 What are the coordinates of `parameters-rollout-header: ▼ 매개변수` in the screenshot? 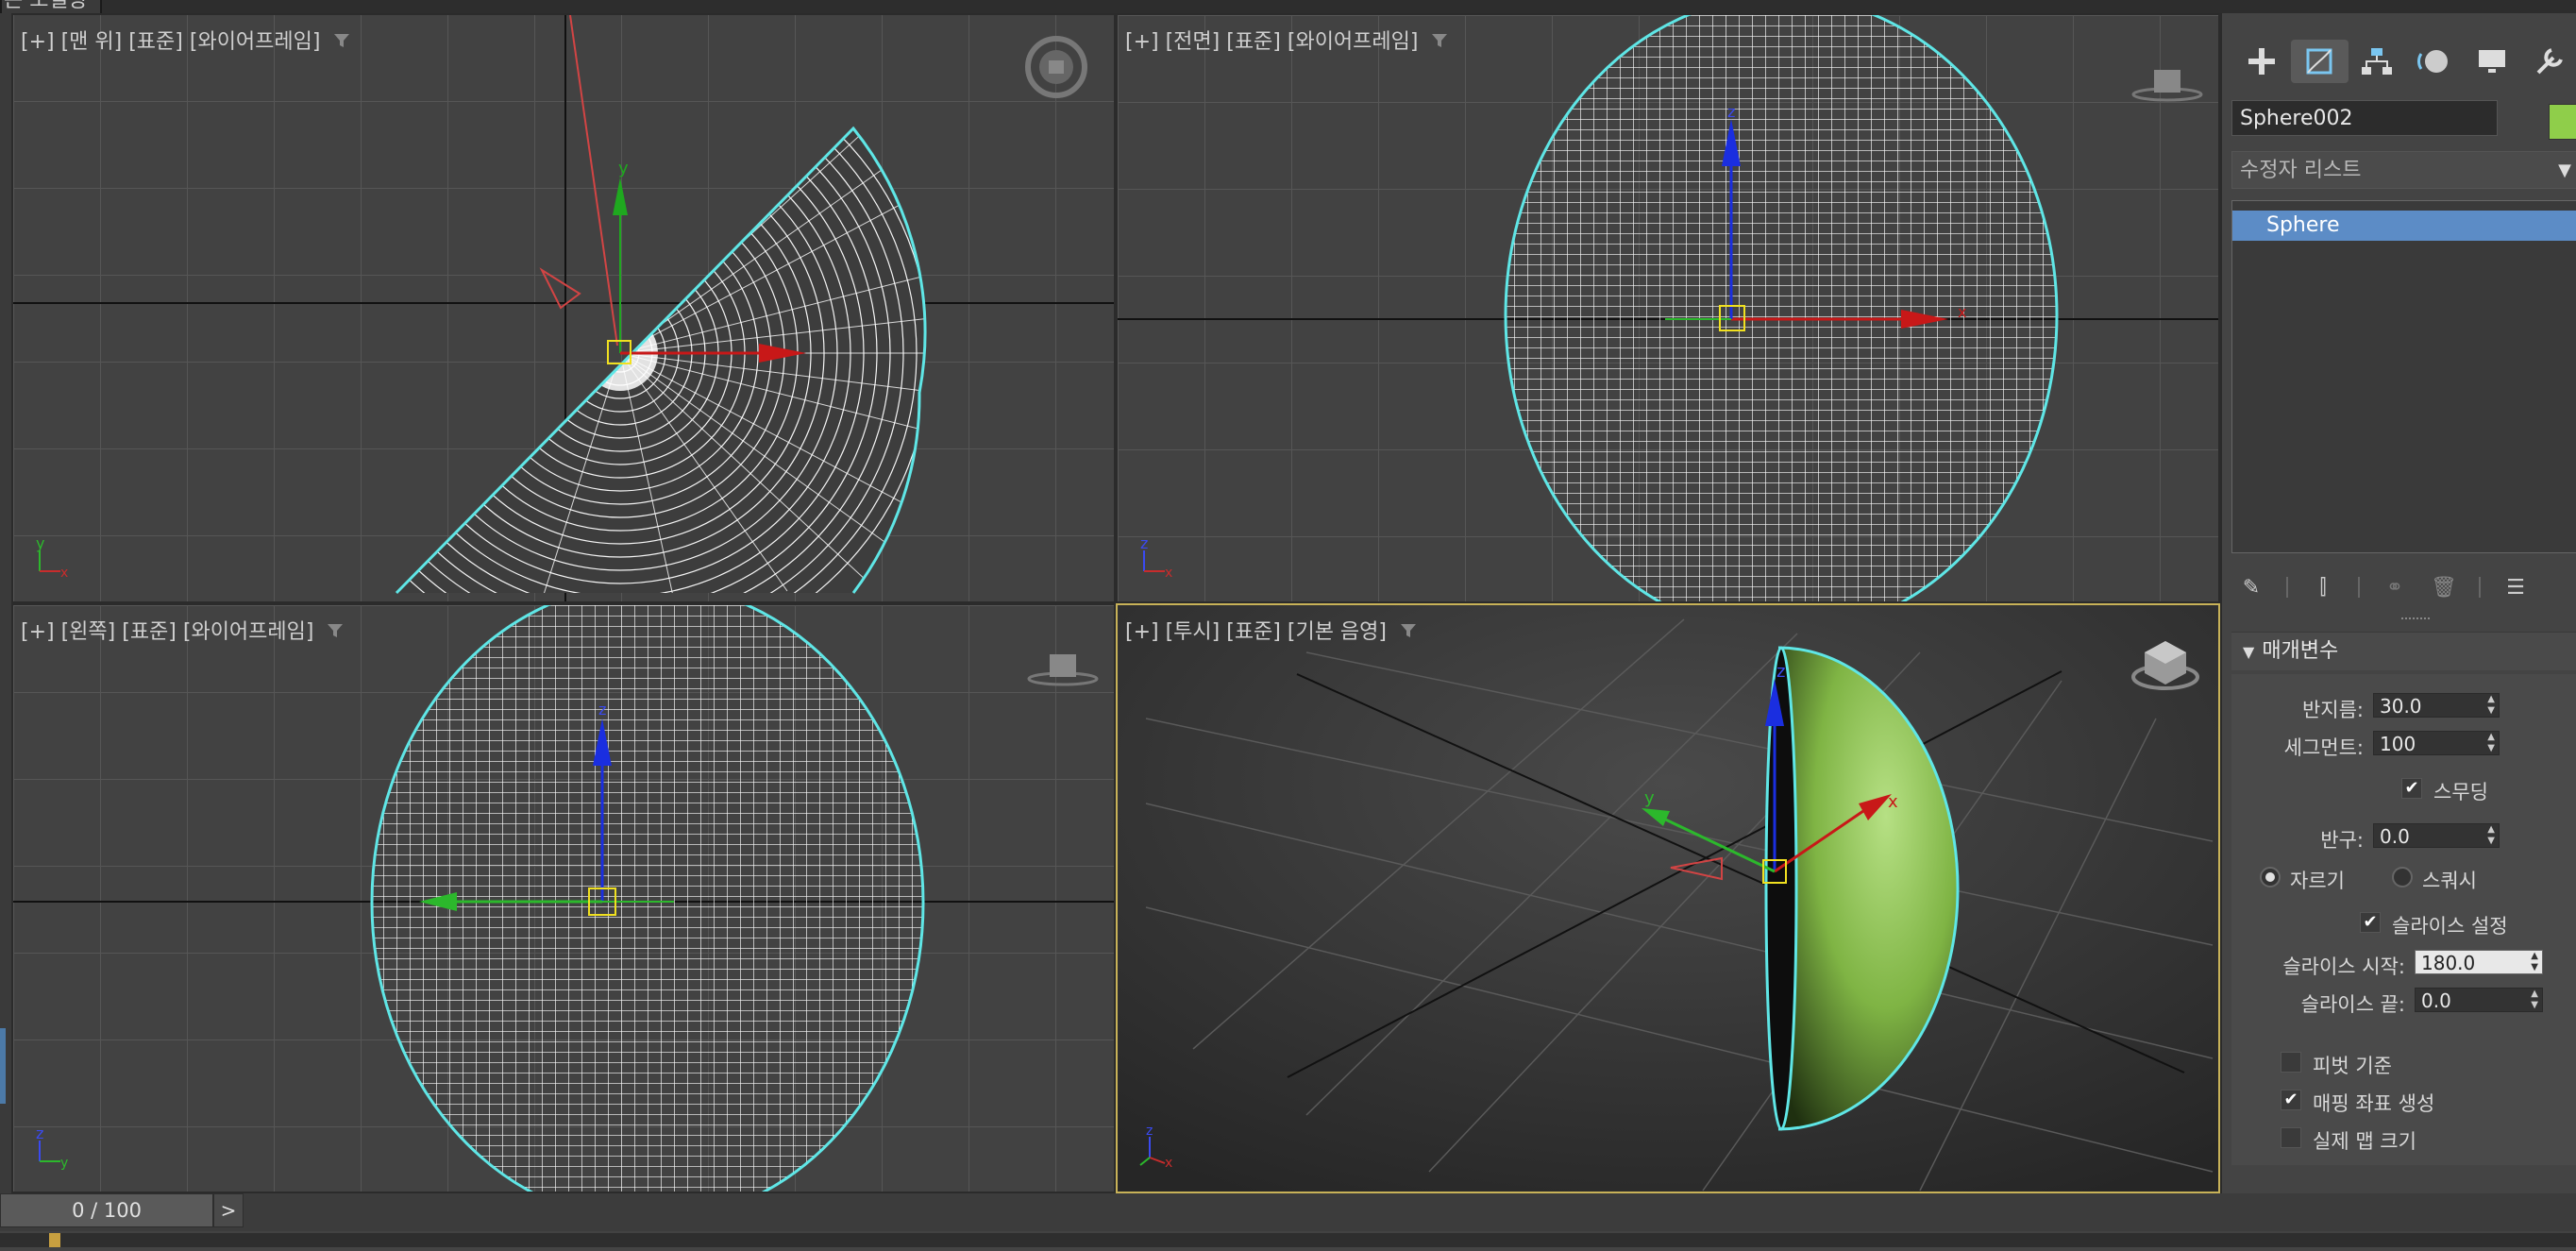 It's located at (2403, 651).